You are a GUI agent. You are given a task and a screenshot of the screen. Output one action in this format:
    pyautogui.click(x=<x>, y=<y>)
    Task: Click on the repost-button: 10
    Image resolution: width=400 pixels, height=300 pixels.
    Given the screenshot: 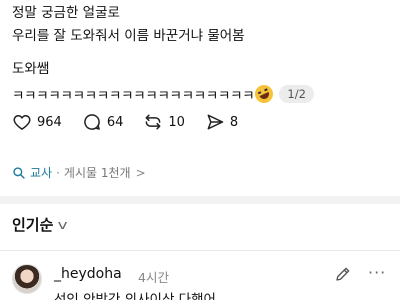 What is the action you would take?
    pyautogui.click(x=164, y=122)
    